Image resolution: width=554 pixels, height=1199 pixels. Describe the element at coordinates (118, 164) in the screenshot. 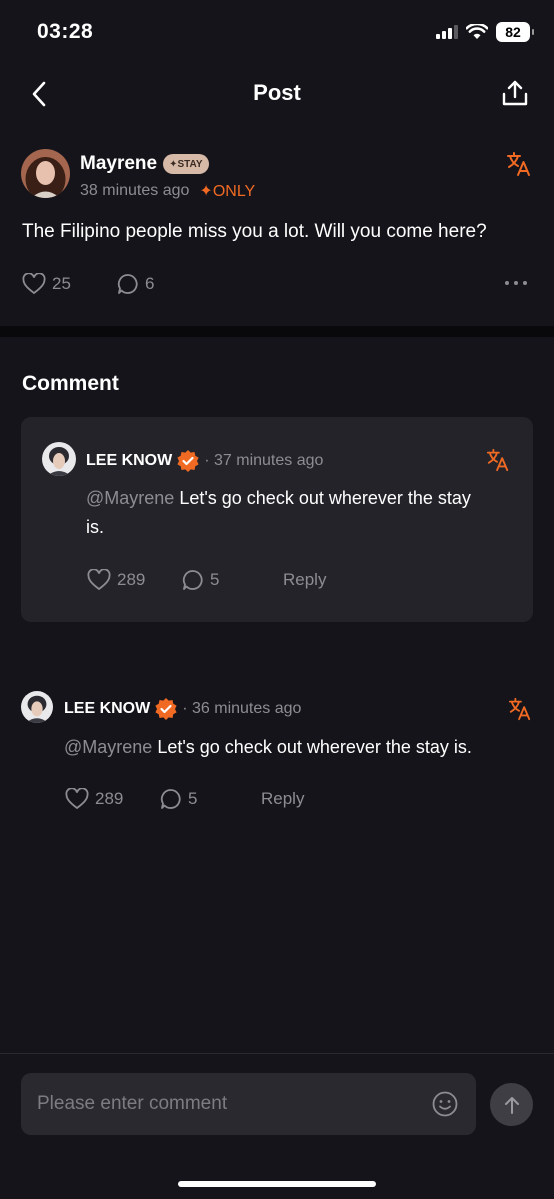

I see `author-name: Mayrene` at that location.